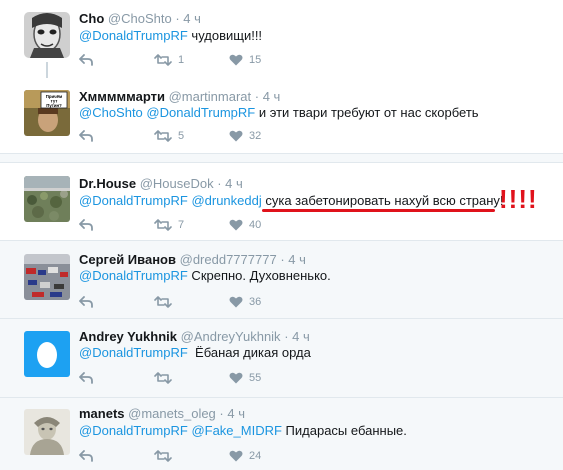 The image size is (563, 470). What do you see at coordinates (255, 456) in the screenshot?
I see `like-count: 24` at bounding box center [255, 456].